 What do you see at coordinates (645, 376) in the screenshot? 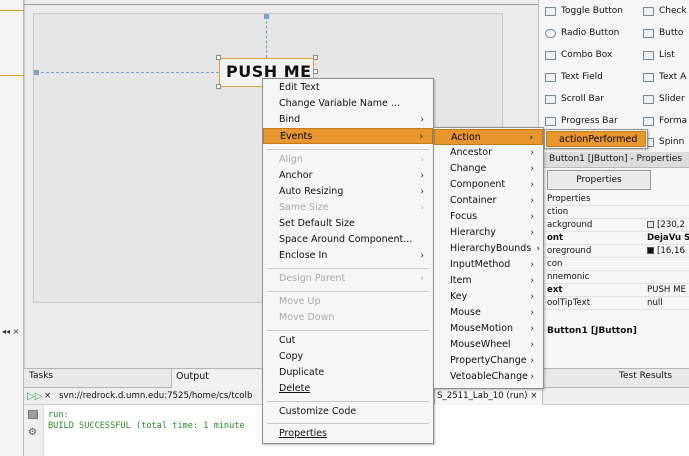
I see `tab-test-results: Test Results` at bounding box center [645, 376].